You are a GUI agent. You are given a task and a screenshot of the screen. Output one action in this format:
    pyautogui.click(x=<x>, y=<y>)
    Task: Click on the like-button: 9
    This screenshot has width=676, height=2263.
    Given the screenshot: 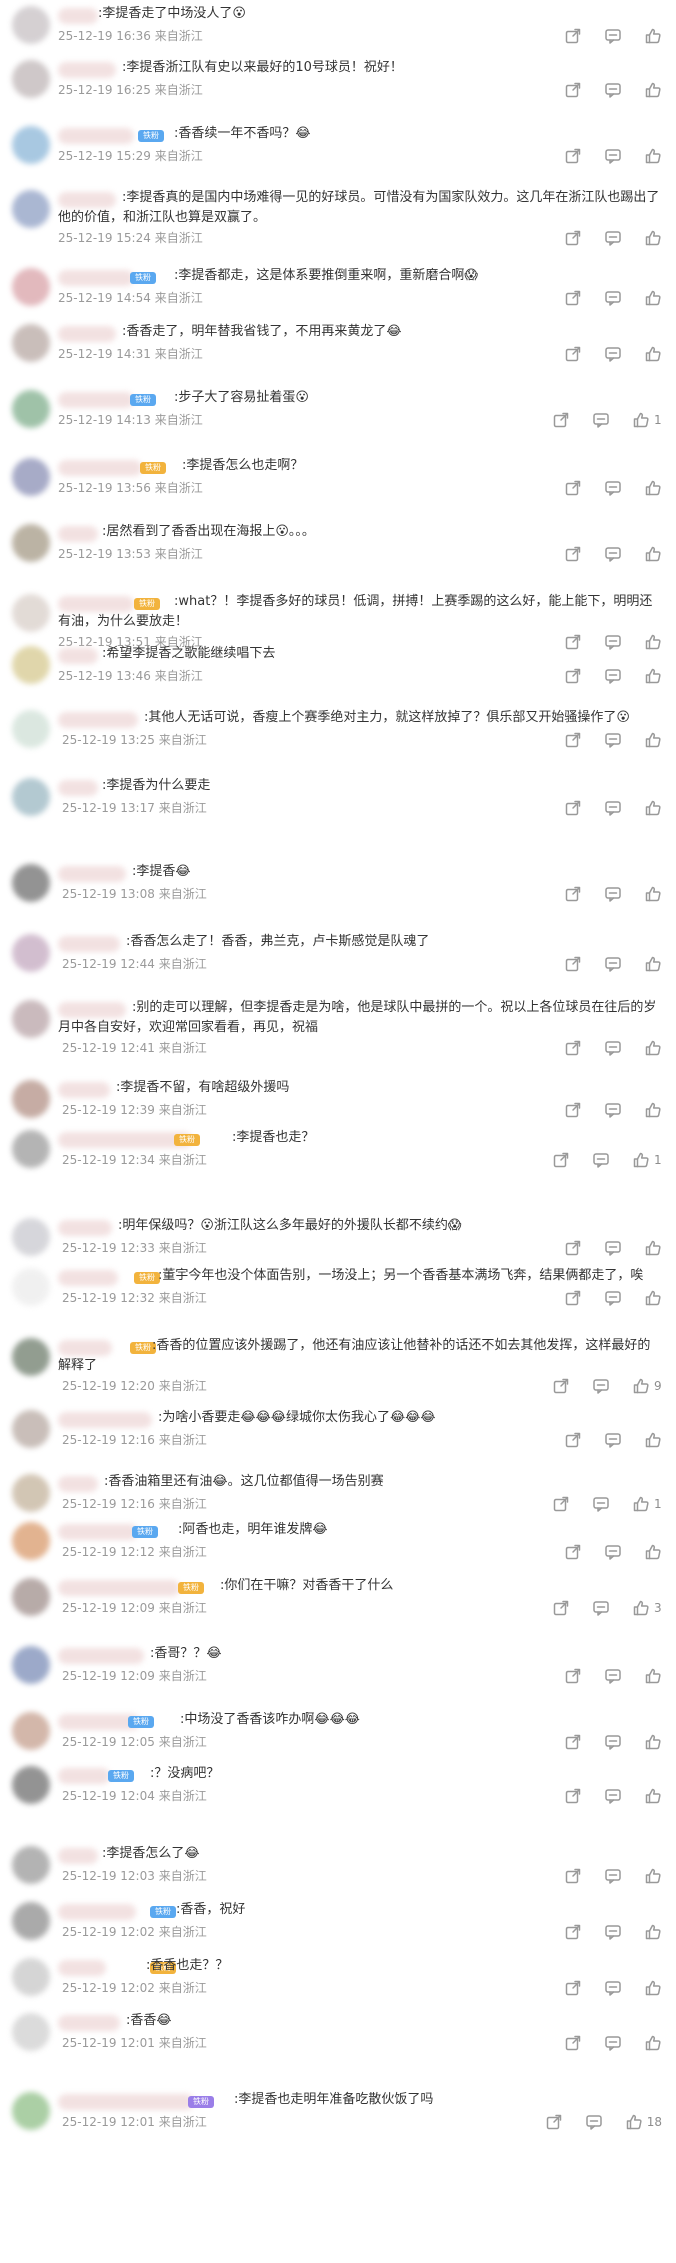 What is the action you would take?
    pyautogui.click(x=647, y=1386)
    